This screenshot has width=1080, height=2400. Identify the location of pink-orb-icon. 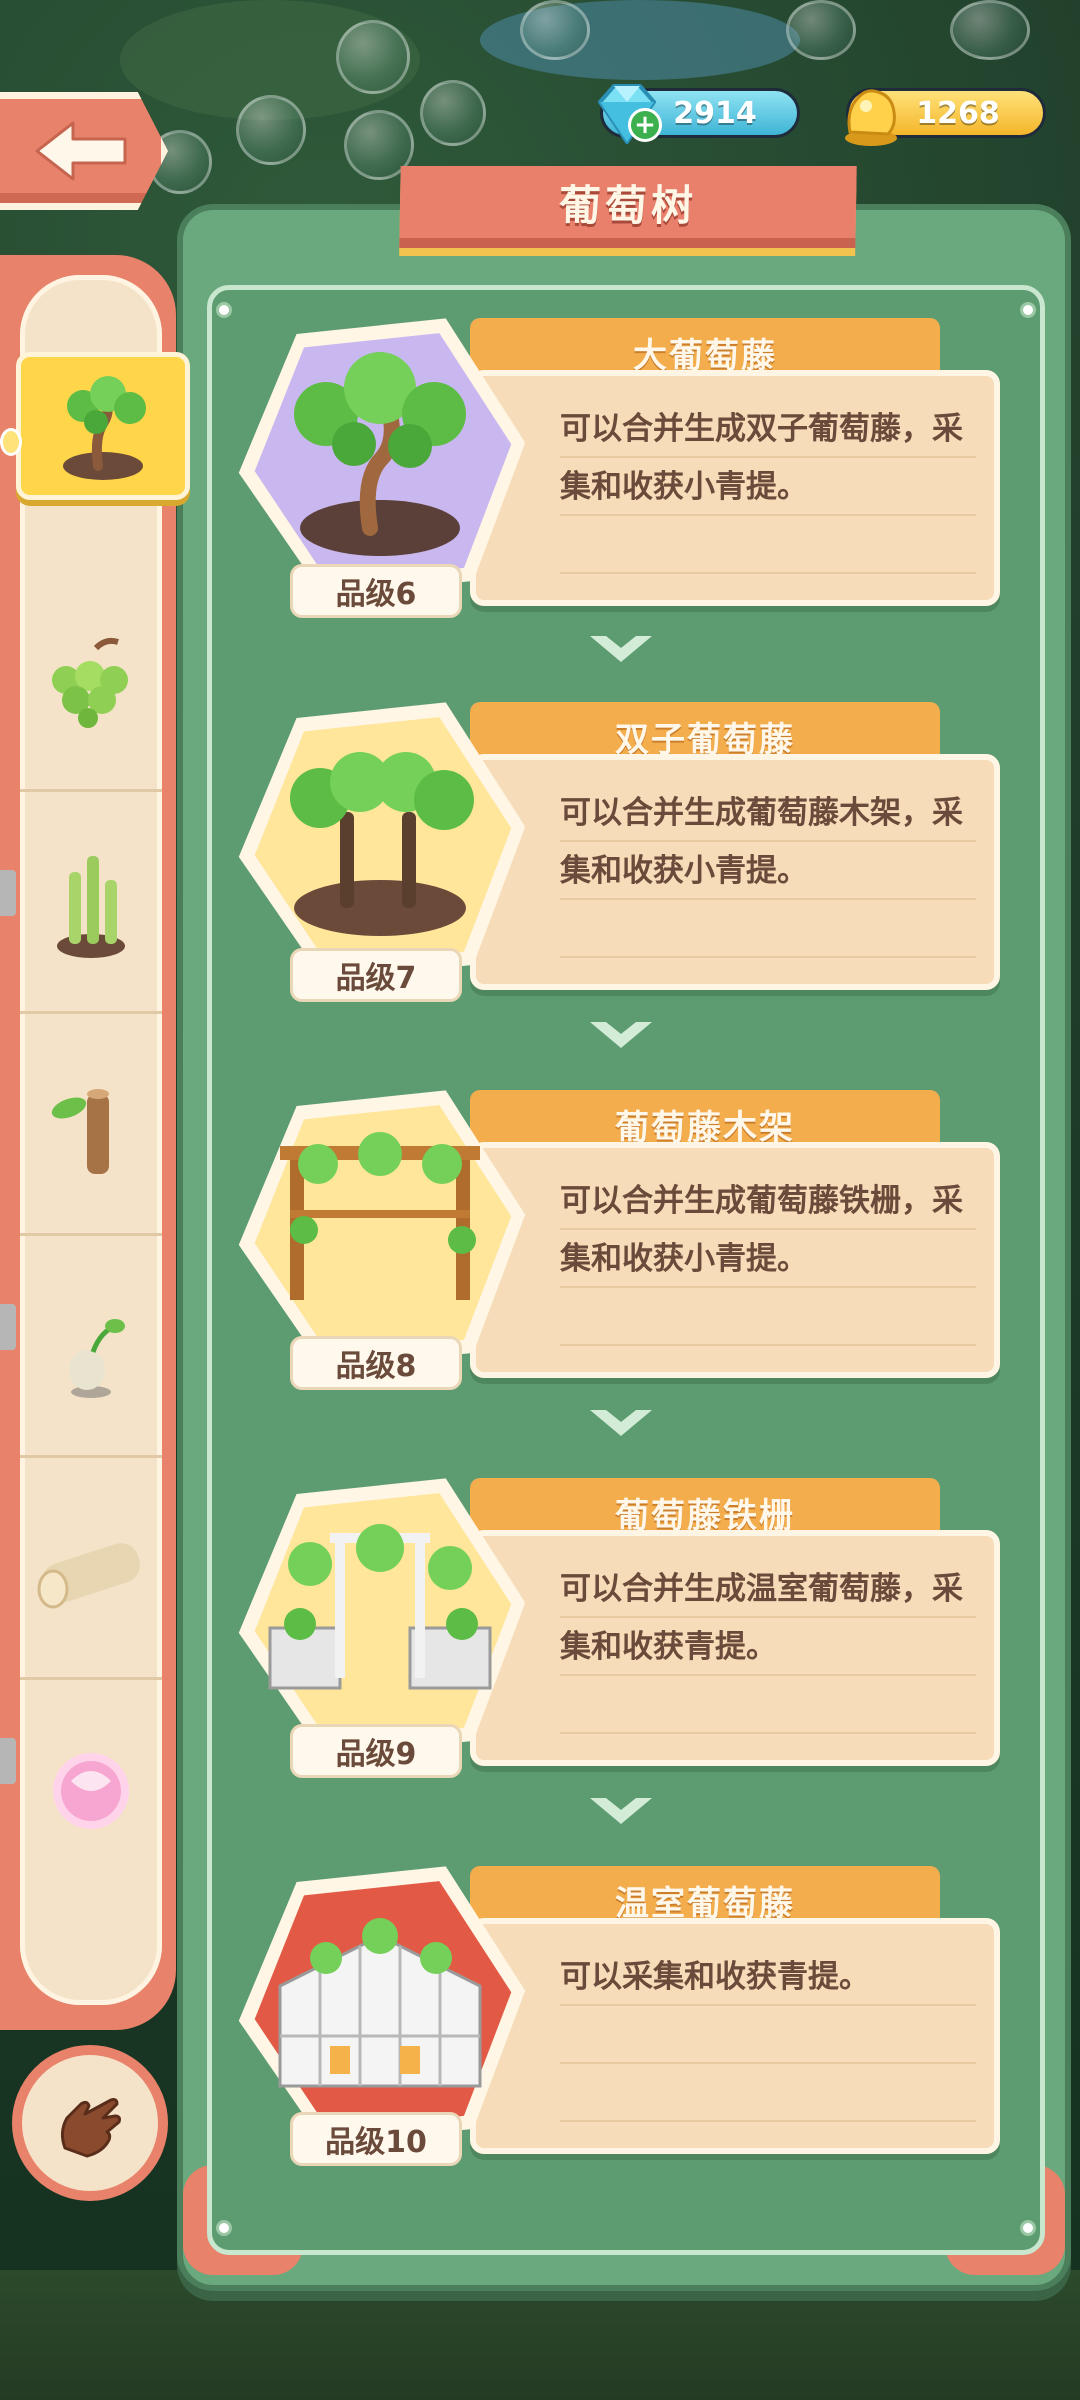
(91, 1791).